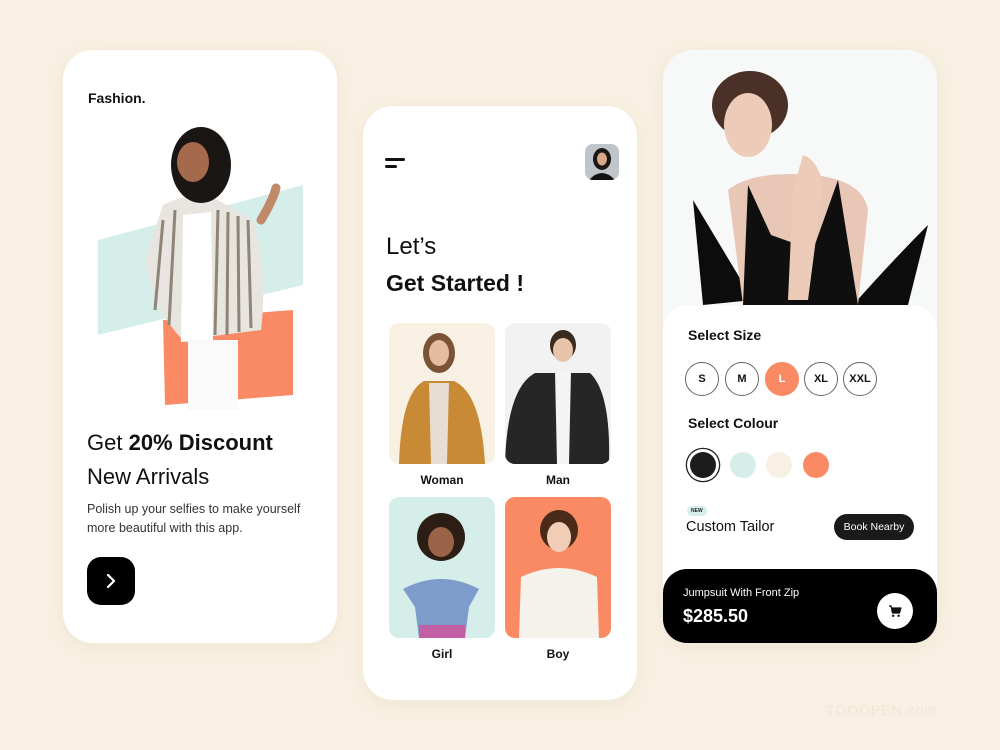  Describe the element at coordinates (860, 379) in the screenshot. I see `size-option-xxl: XXL` at that location.